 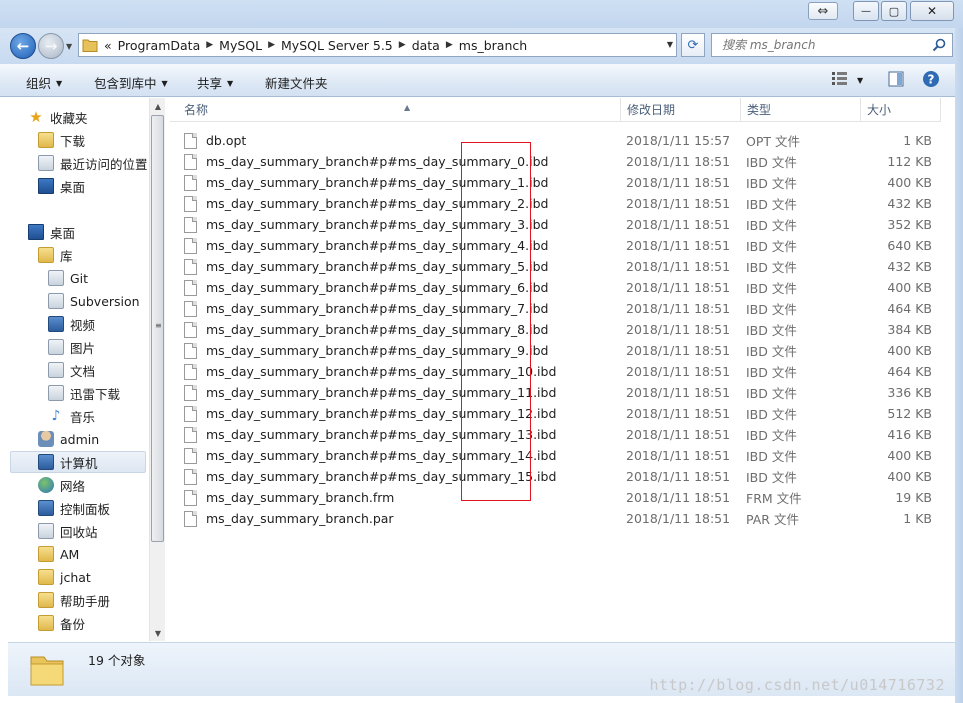 I want to click on nav-recycle-bin: 回收站, so click(x=68, y=531).